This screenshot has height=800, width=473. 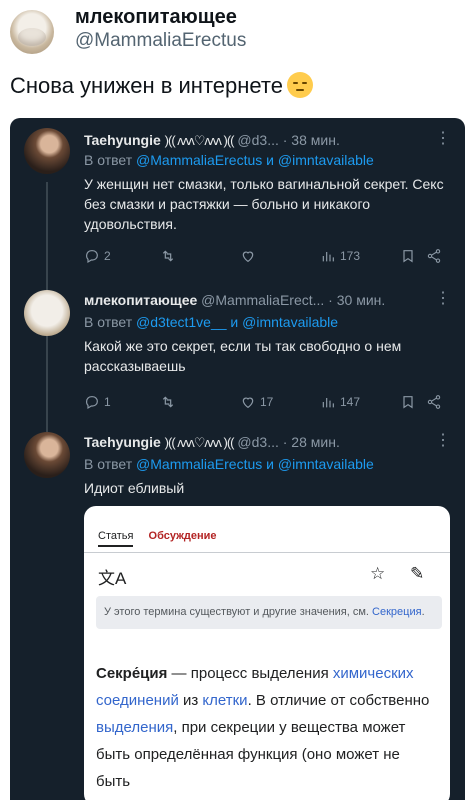 I want to click on tab-talk: Обсуждение, so click(x=183, y=536).